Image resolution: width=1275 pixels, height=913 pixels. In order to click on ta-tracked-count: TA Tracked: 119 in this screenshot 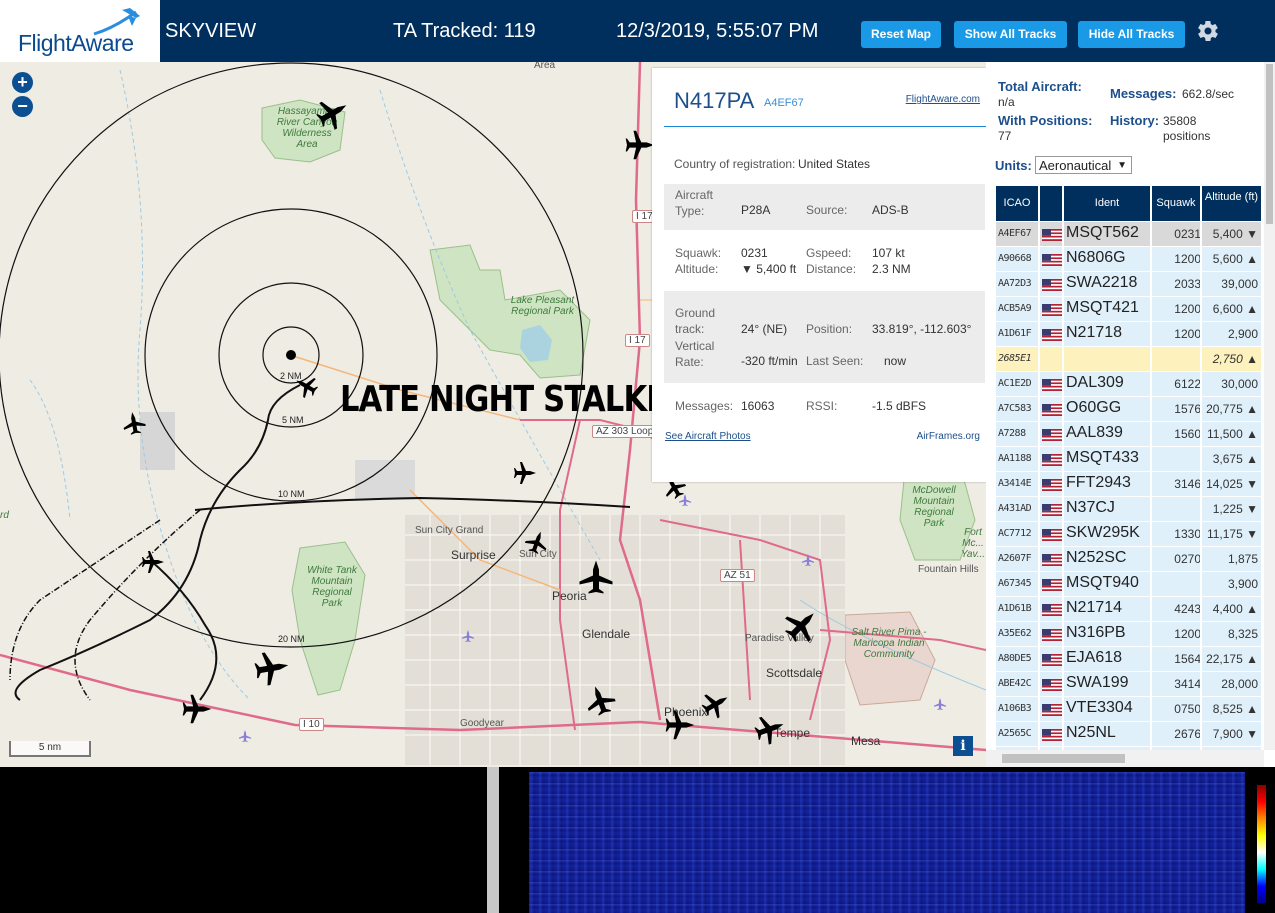, I will do `click(464, 31)`.